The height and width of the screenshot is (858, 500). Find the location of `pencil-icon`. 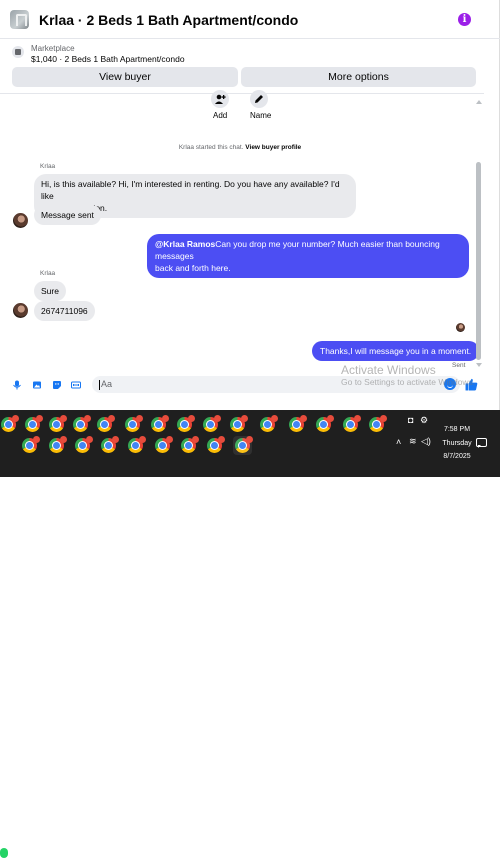

pencil-icon is located at coordinates (259, 99).